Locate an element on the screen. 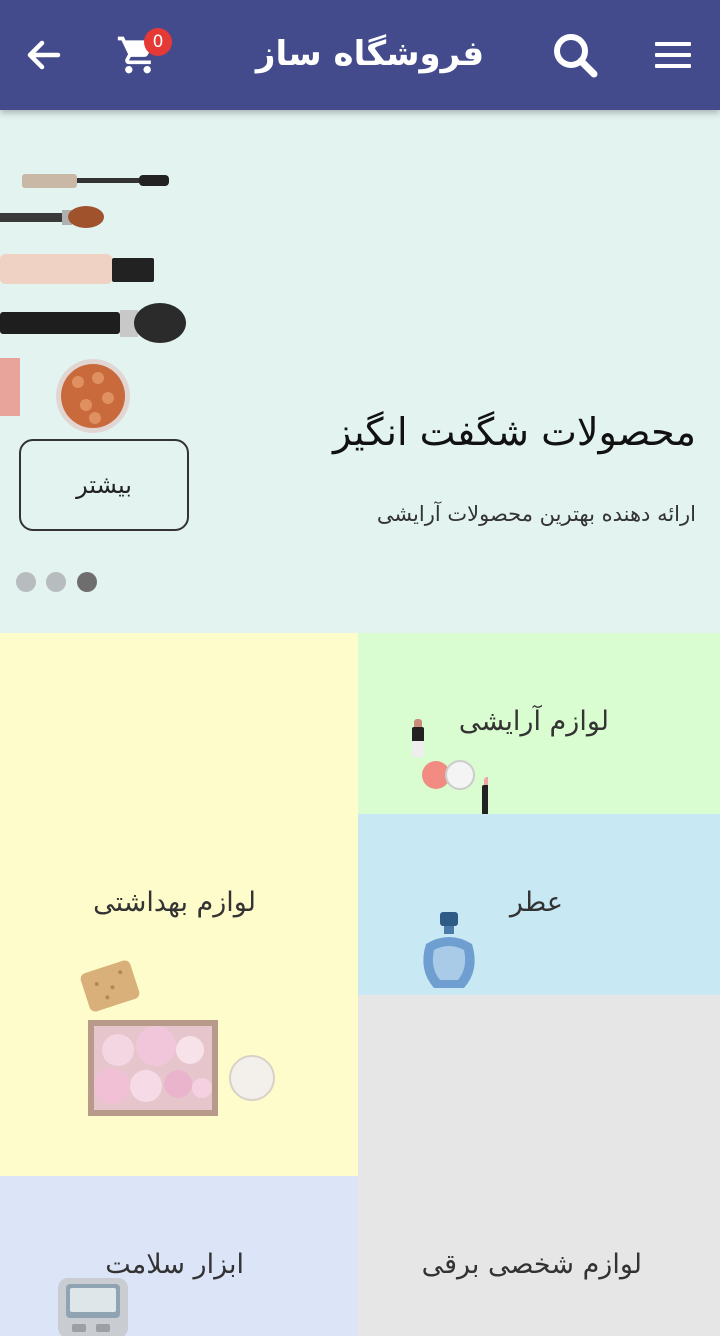 The height and width of the screenshot is (1336, 720). search-button is located at coordinates (575, 55).